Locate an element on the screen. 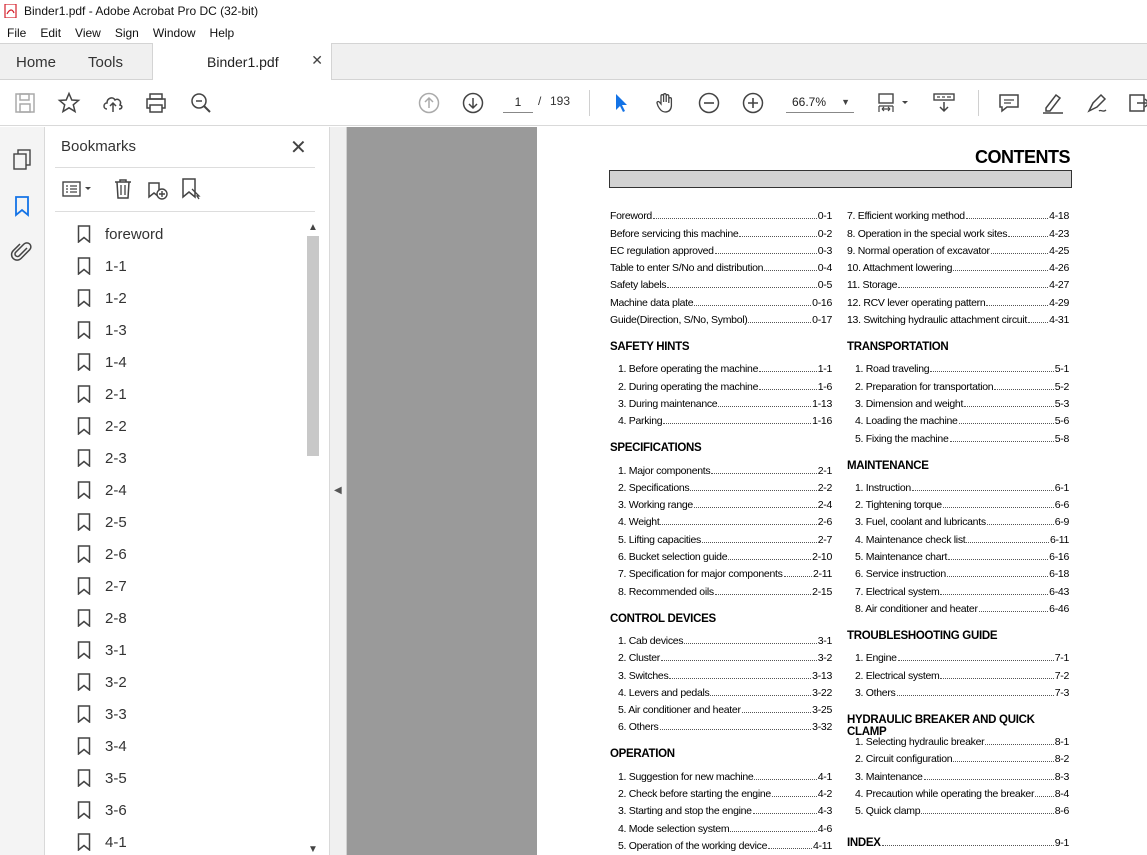 The width and height of the screenshot is (1147, 855). menu-file: File is located at coordinates (16, 33).